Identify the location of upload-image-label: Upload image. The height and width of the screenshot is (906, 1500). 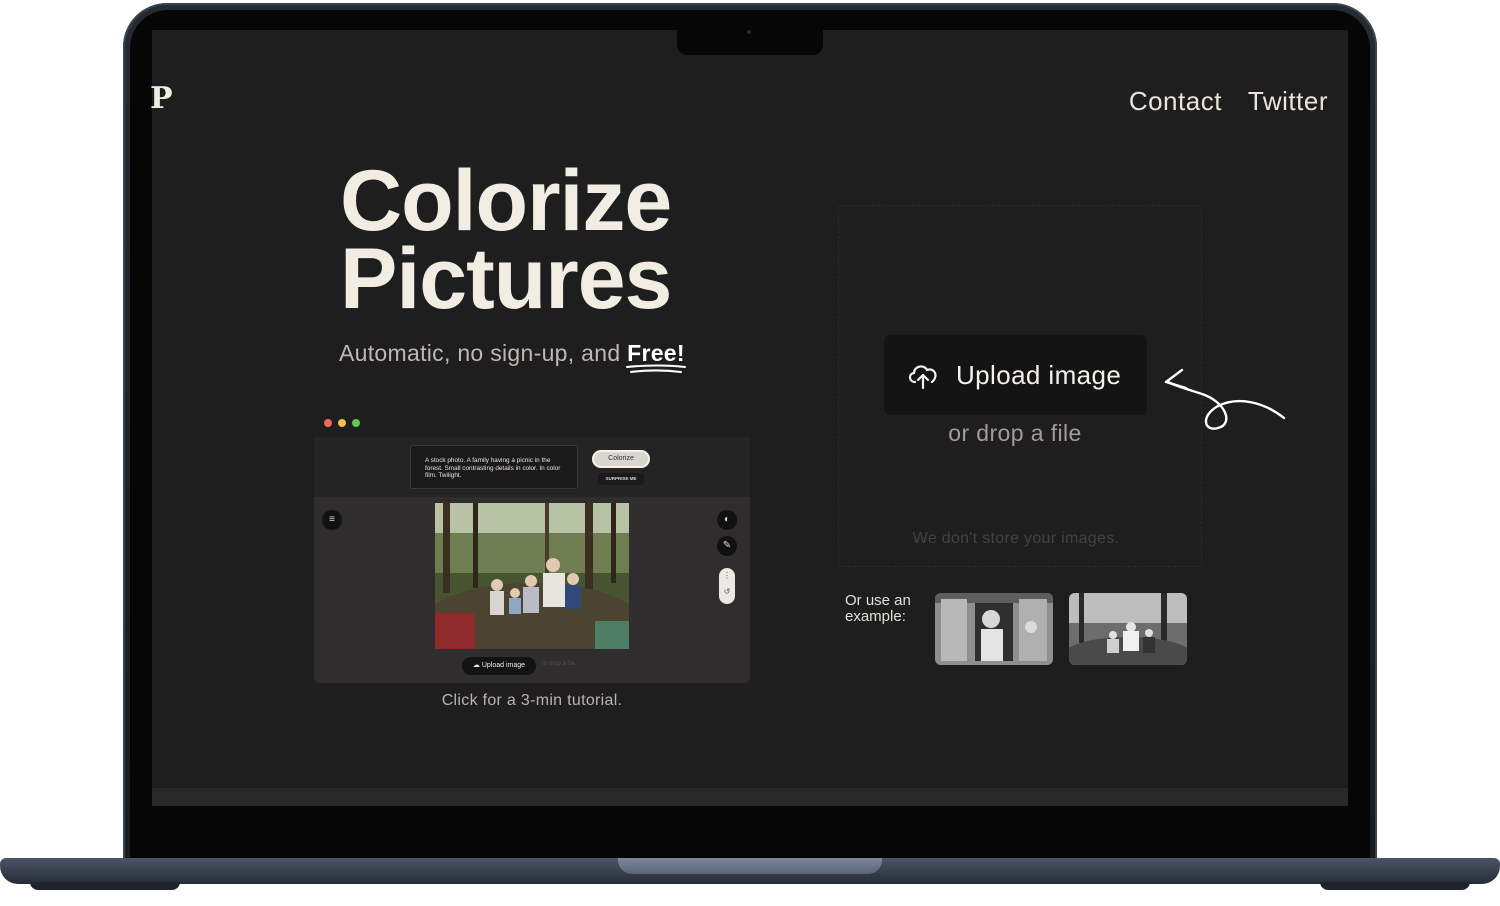
(1039, 374).